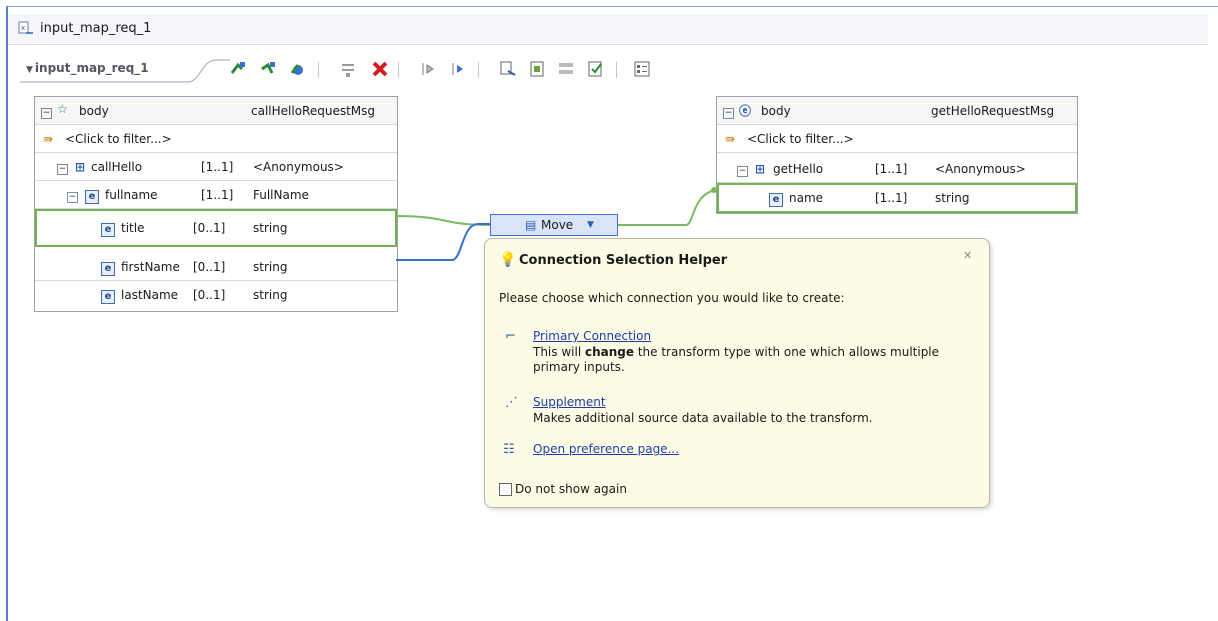 Image resolution: width=1218 pixels, height=621 pixels. I want to click on do-not-show-checkbox, so click(505, 489).